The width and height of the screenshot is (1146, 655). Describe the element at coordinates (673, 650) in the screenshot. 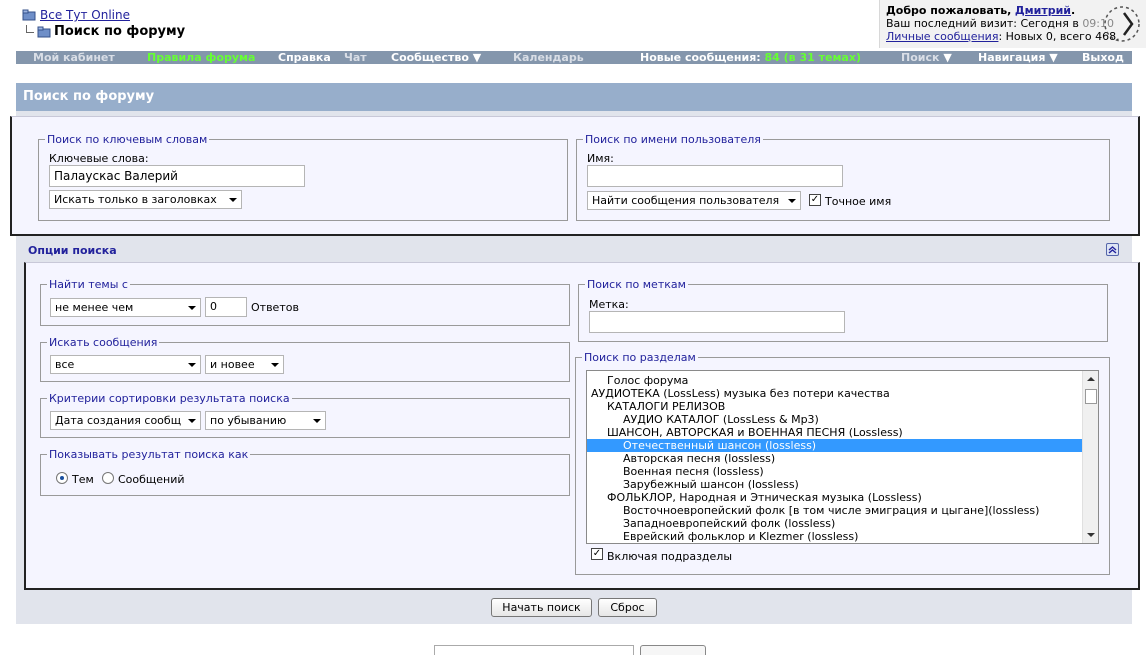

I see `bottom-search-button` at that location.